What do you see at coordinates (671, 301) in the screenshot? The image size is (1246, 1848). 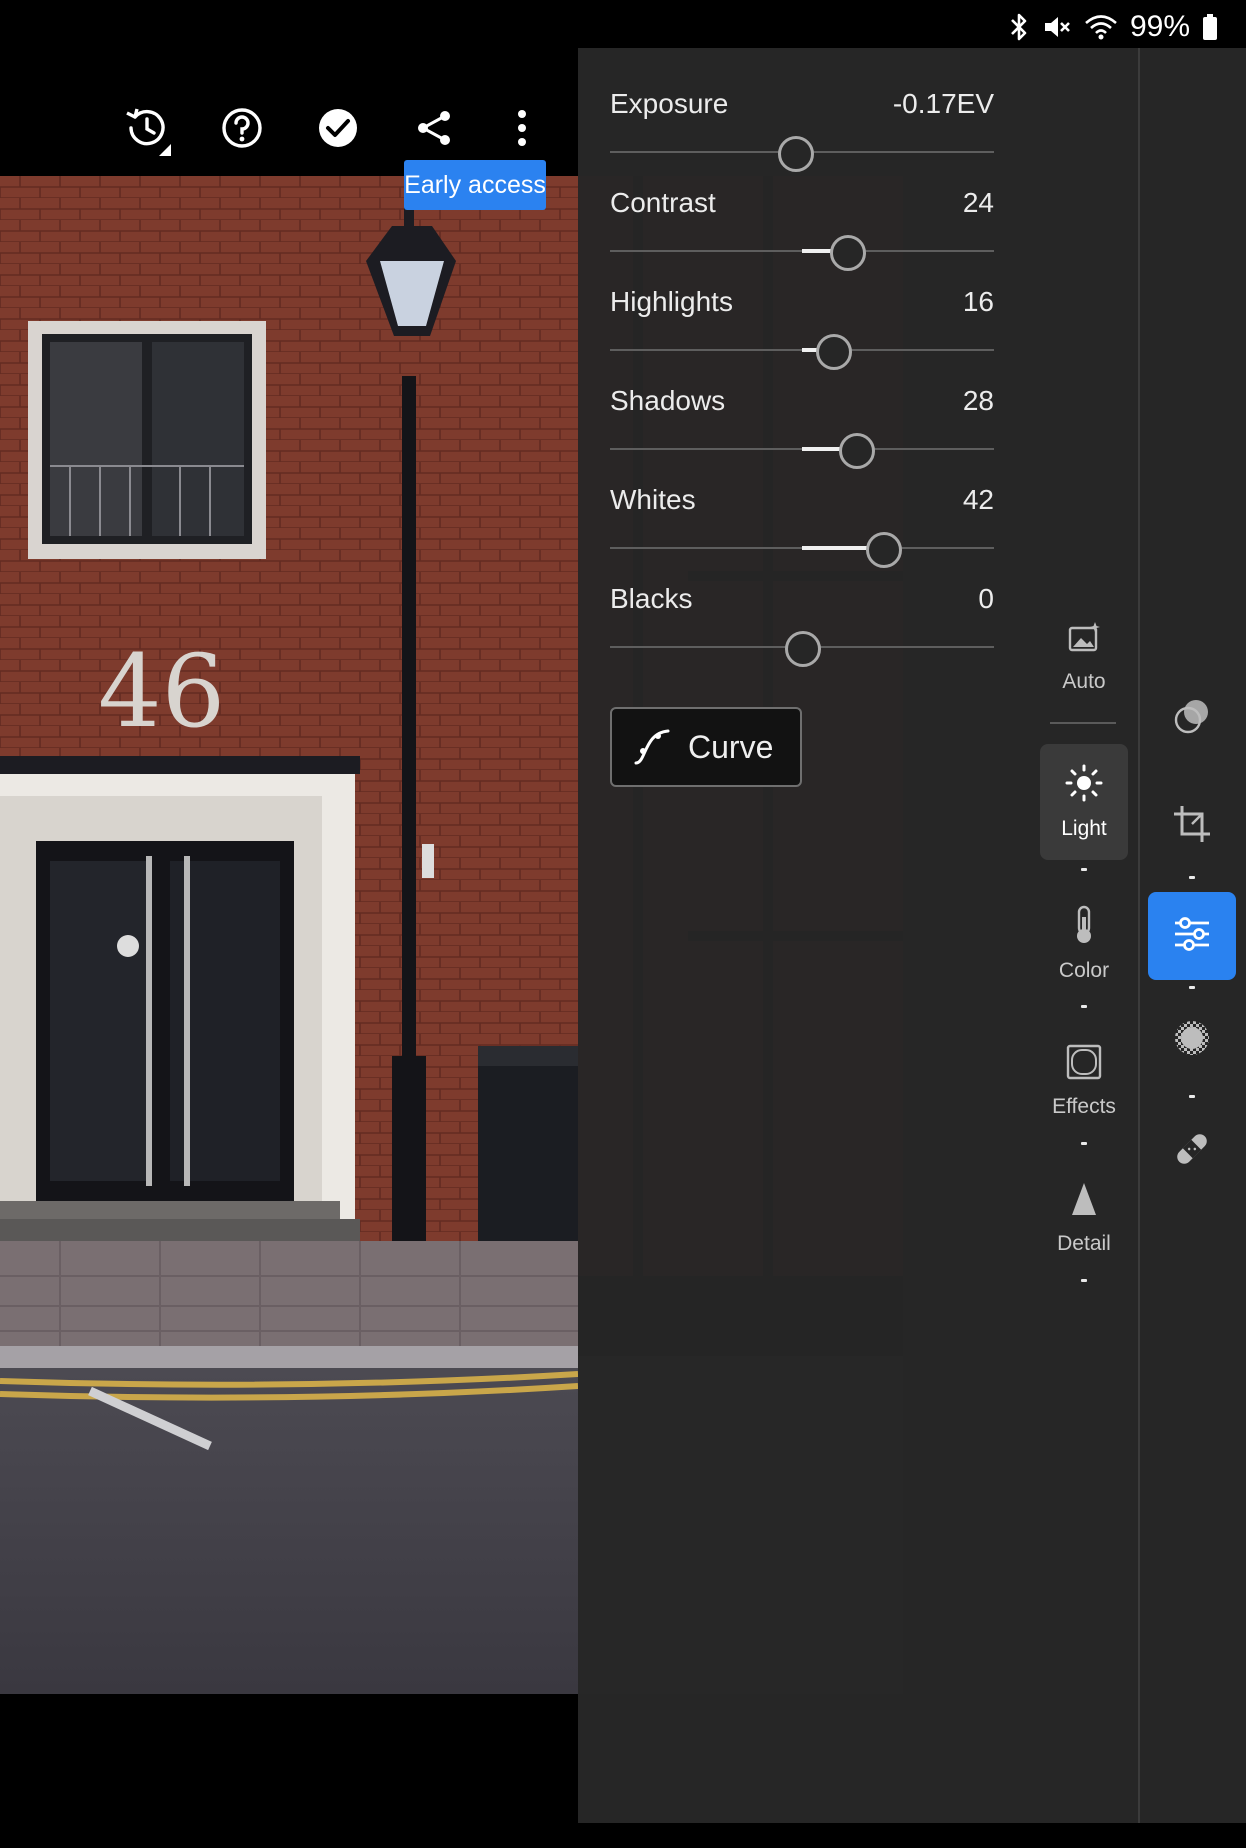 I see `slider-label: Highlights` at bounding box center [671, 301].